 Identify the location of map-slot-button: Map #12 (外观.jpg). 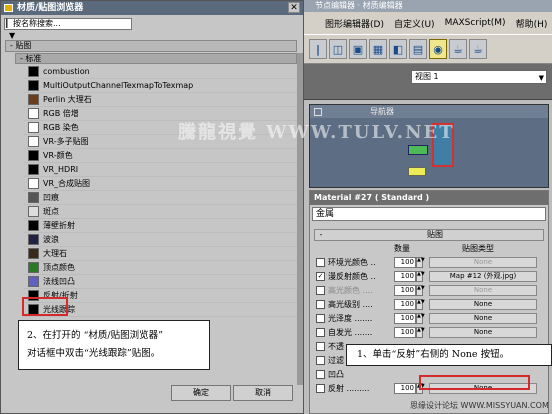
(483, 276).